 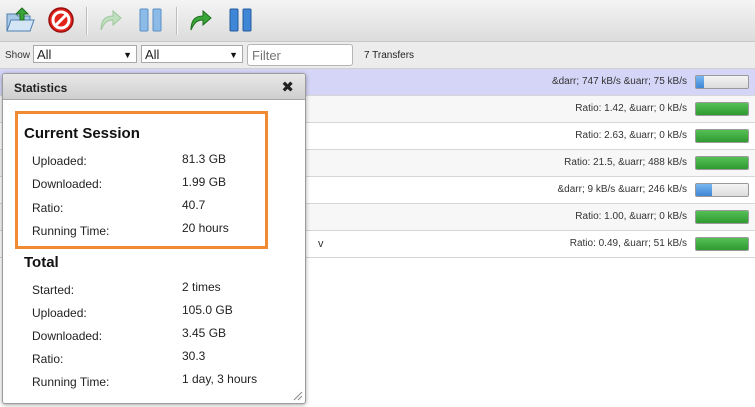 What do you see at coordinates (67, 336) in the screenshot?
I see `total-downloaded-label: Downloaded:` at bounding box center [67, 336].